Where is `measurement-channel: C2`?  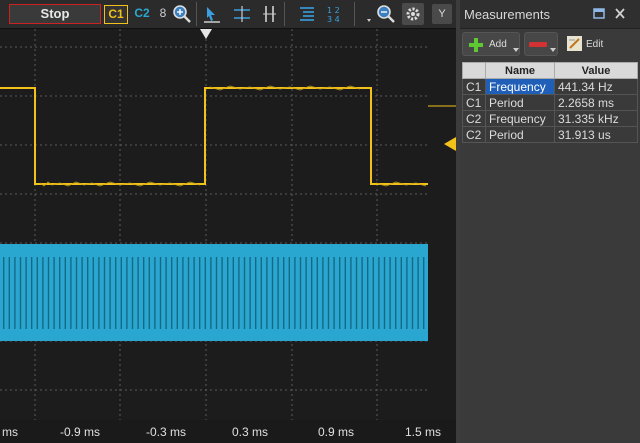
measurement-channel: C2 is located at coordinates (474, 118).